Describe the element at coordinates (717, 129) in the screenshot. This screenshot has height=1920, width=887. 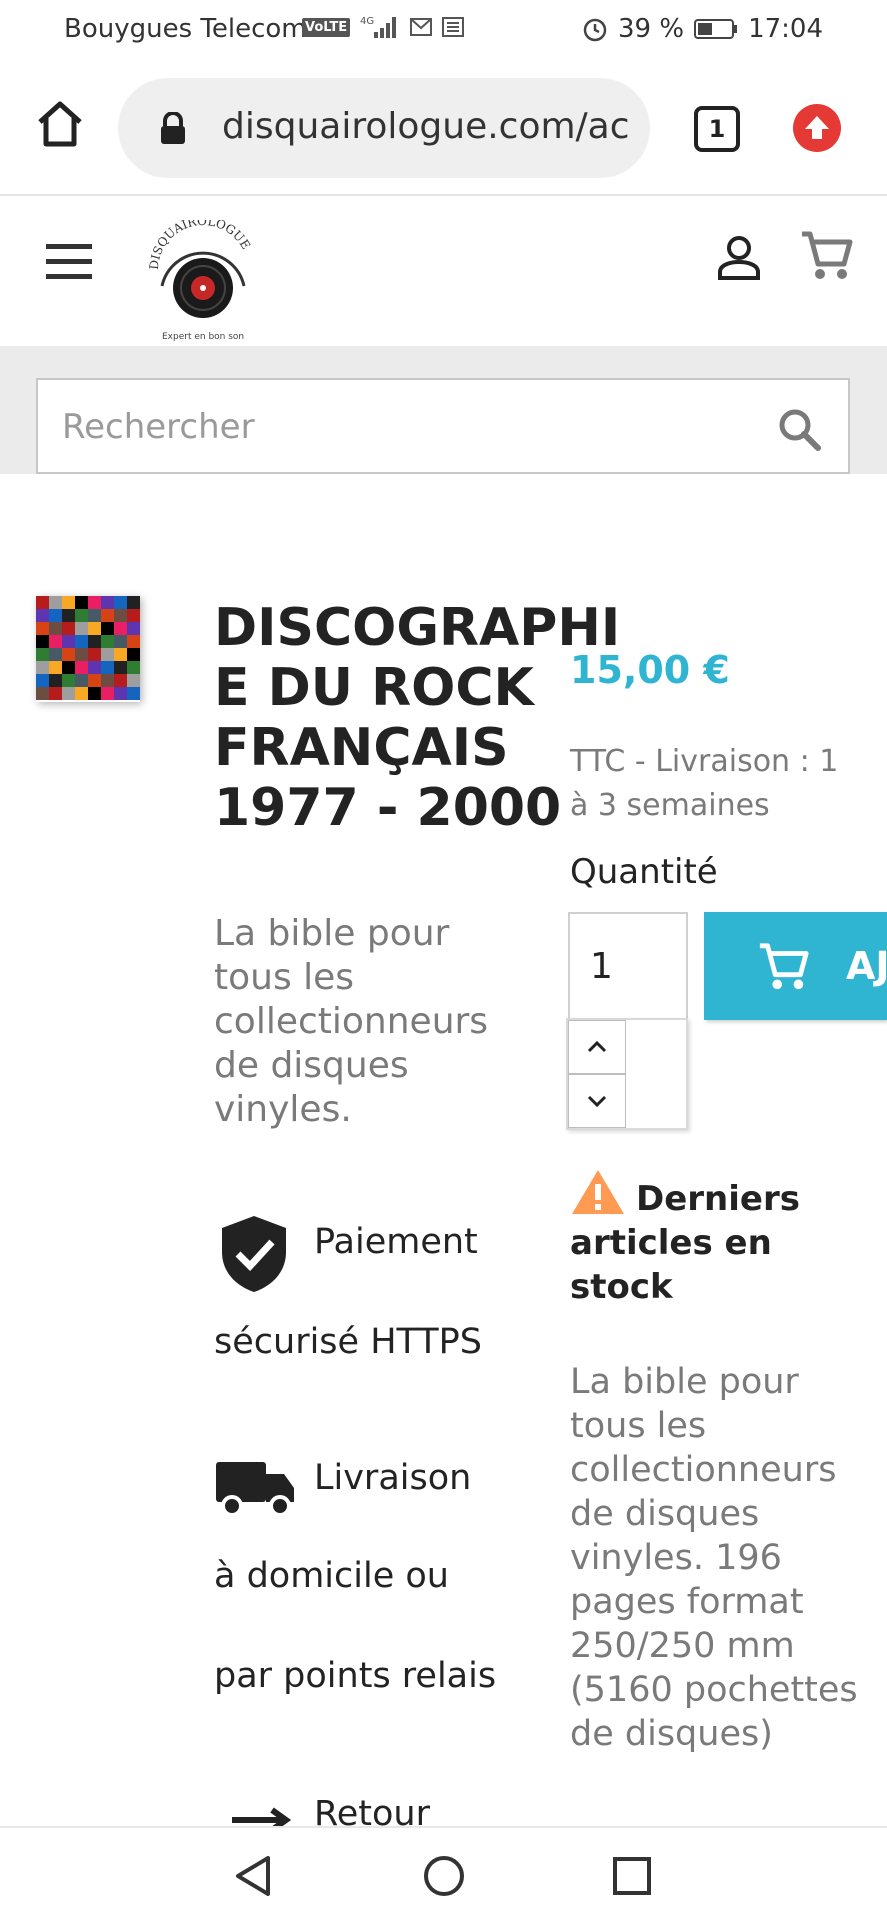
I see `tab-switcher-button: 1` at that location.